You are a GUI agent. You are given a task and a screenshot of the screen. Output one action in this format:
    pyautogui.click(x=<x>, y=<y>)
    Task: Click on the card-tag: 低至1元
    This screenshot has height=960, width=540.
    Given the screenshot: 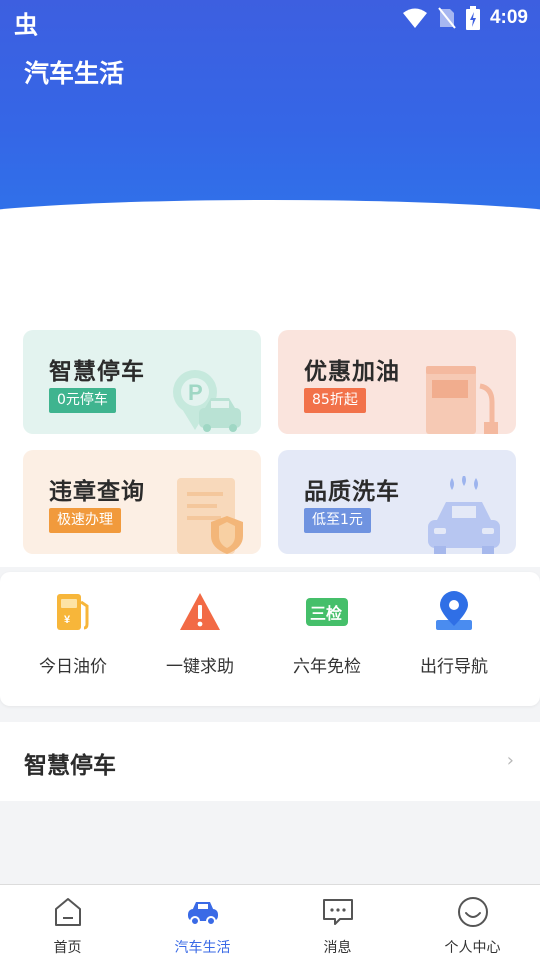 What is the action you would take?
    pyautogui.click(x=337, y=520)
    